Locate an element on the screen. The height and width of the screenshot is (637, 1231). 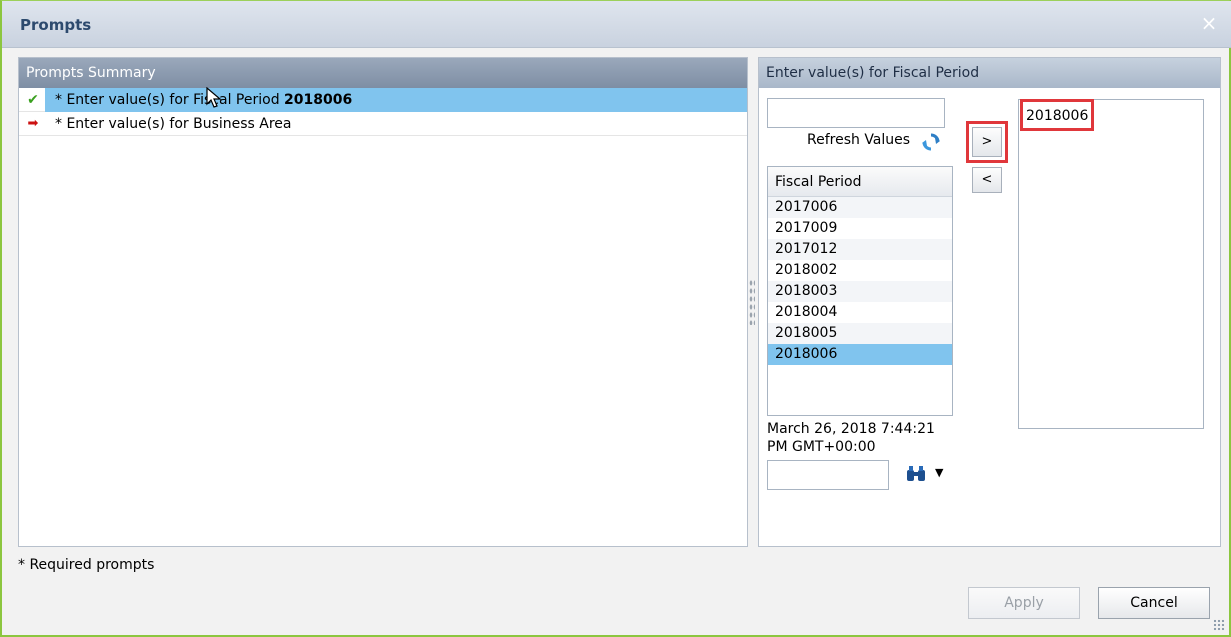
search-values-input is located at coordinates (856, 113).